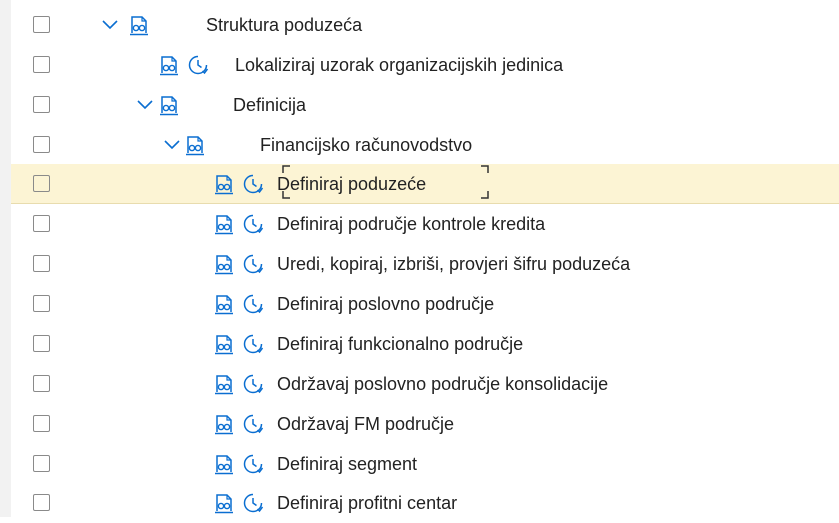 The width and height of the screenshot is (839, 523). Describe the element at coordinates (385, 304) in the screenshot. I see `tree-node-label: Definiraj poslovno područje` at that location.